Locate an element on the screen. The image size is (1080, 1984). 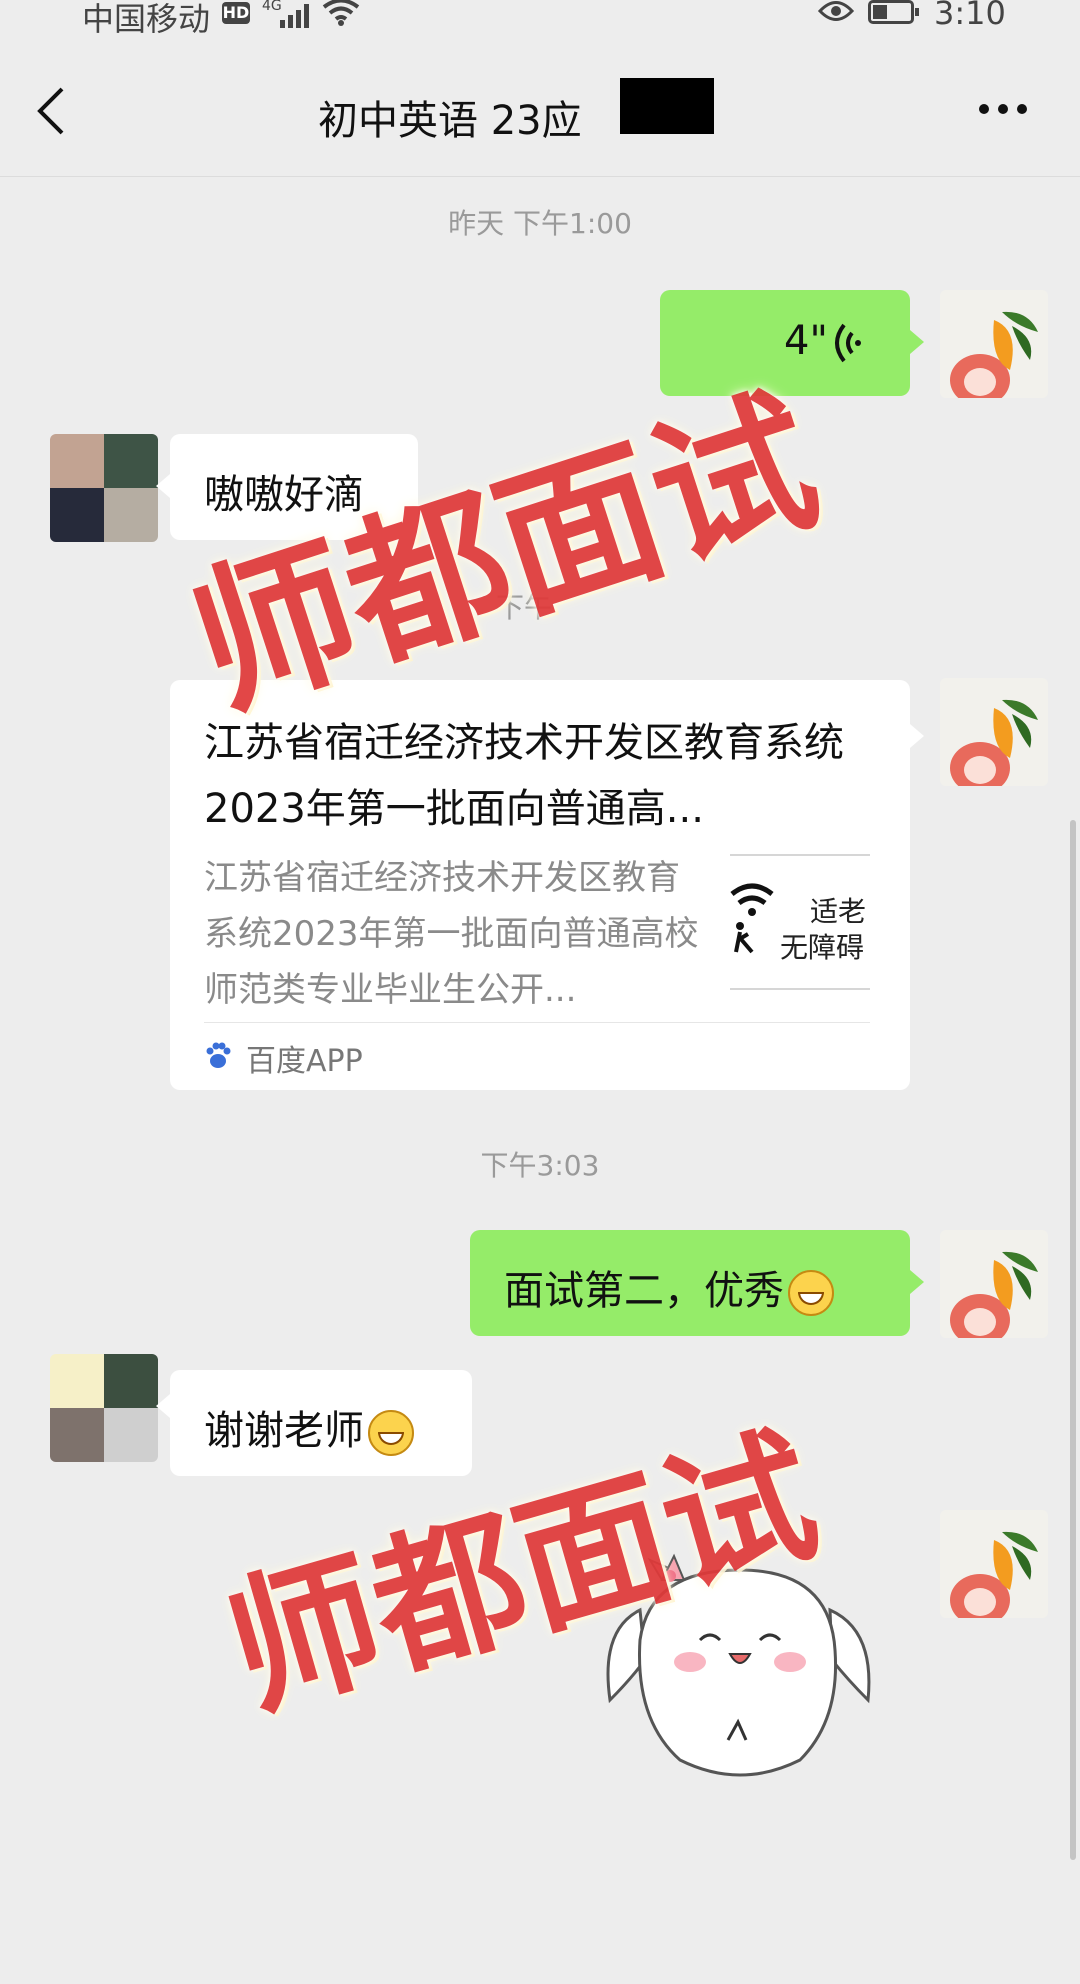
carrier-name: 中国移动 is located at coordinates (146, 19).